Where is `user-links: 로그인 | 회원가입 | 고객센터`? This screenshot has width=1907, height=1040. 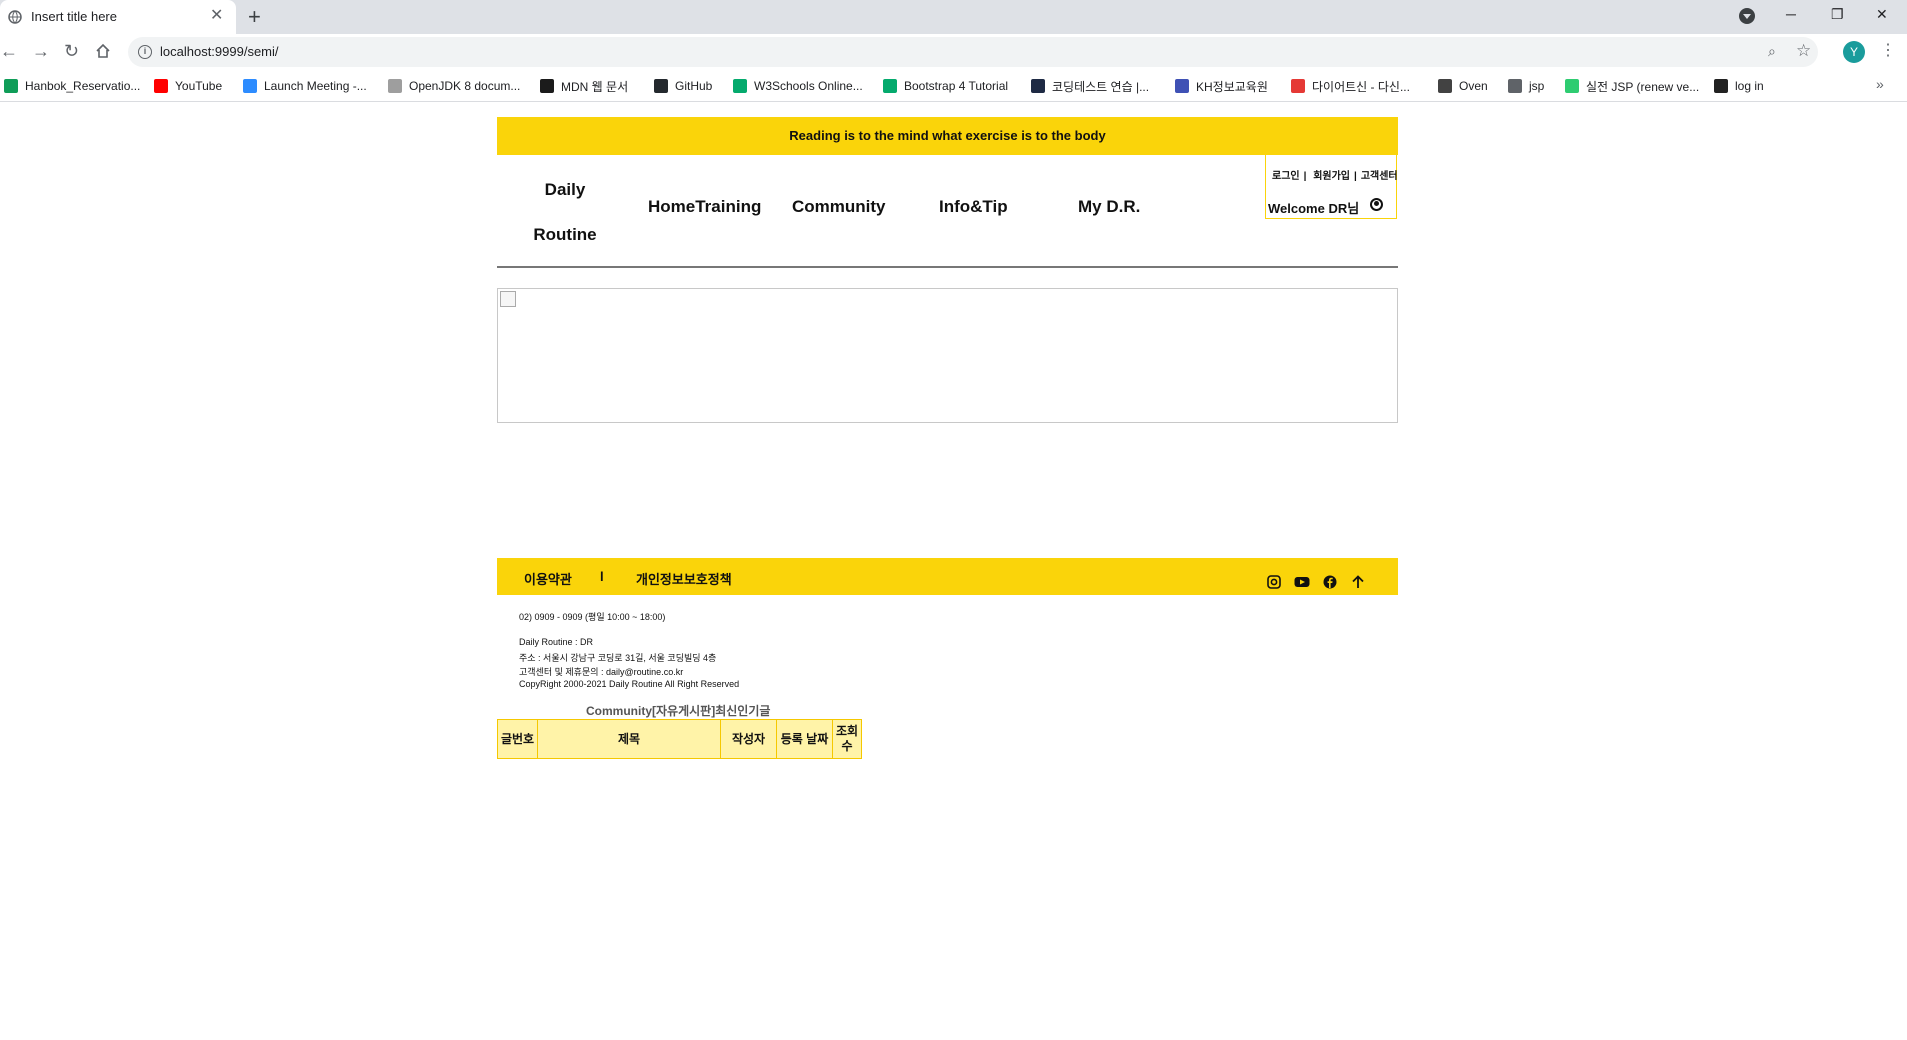 user-links: 로그인 | 회원가입 | 고객센터 is located at coordinates (1337, 174).